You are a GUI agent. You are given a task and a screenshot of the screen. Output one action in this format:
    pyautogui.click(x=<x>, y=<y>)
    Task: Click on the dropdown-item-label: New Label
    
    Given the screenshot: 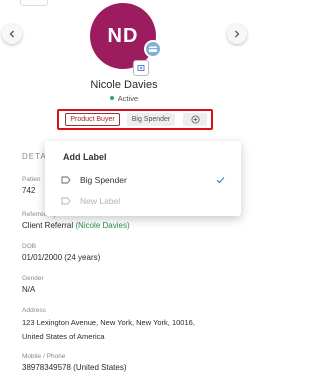 What is the action you would take?
    pyautogui.click(x=100, y=201)
    